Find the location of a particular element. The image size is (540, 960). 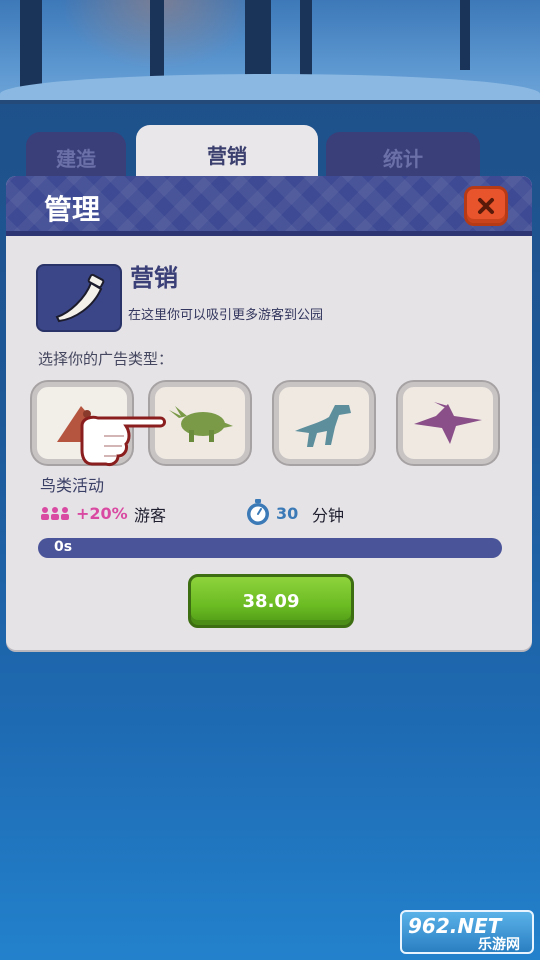

tab-build-label: 建造 is located at coordinates (76, 158).